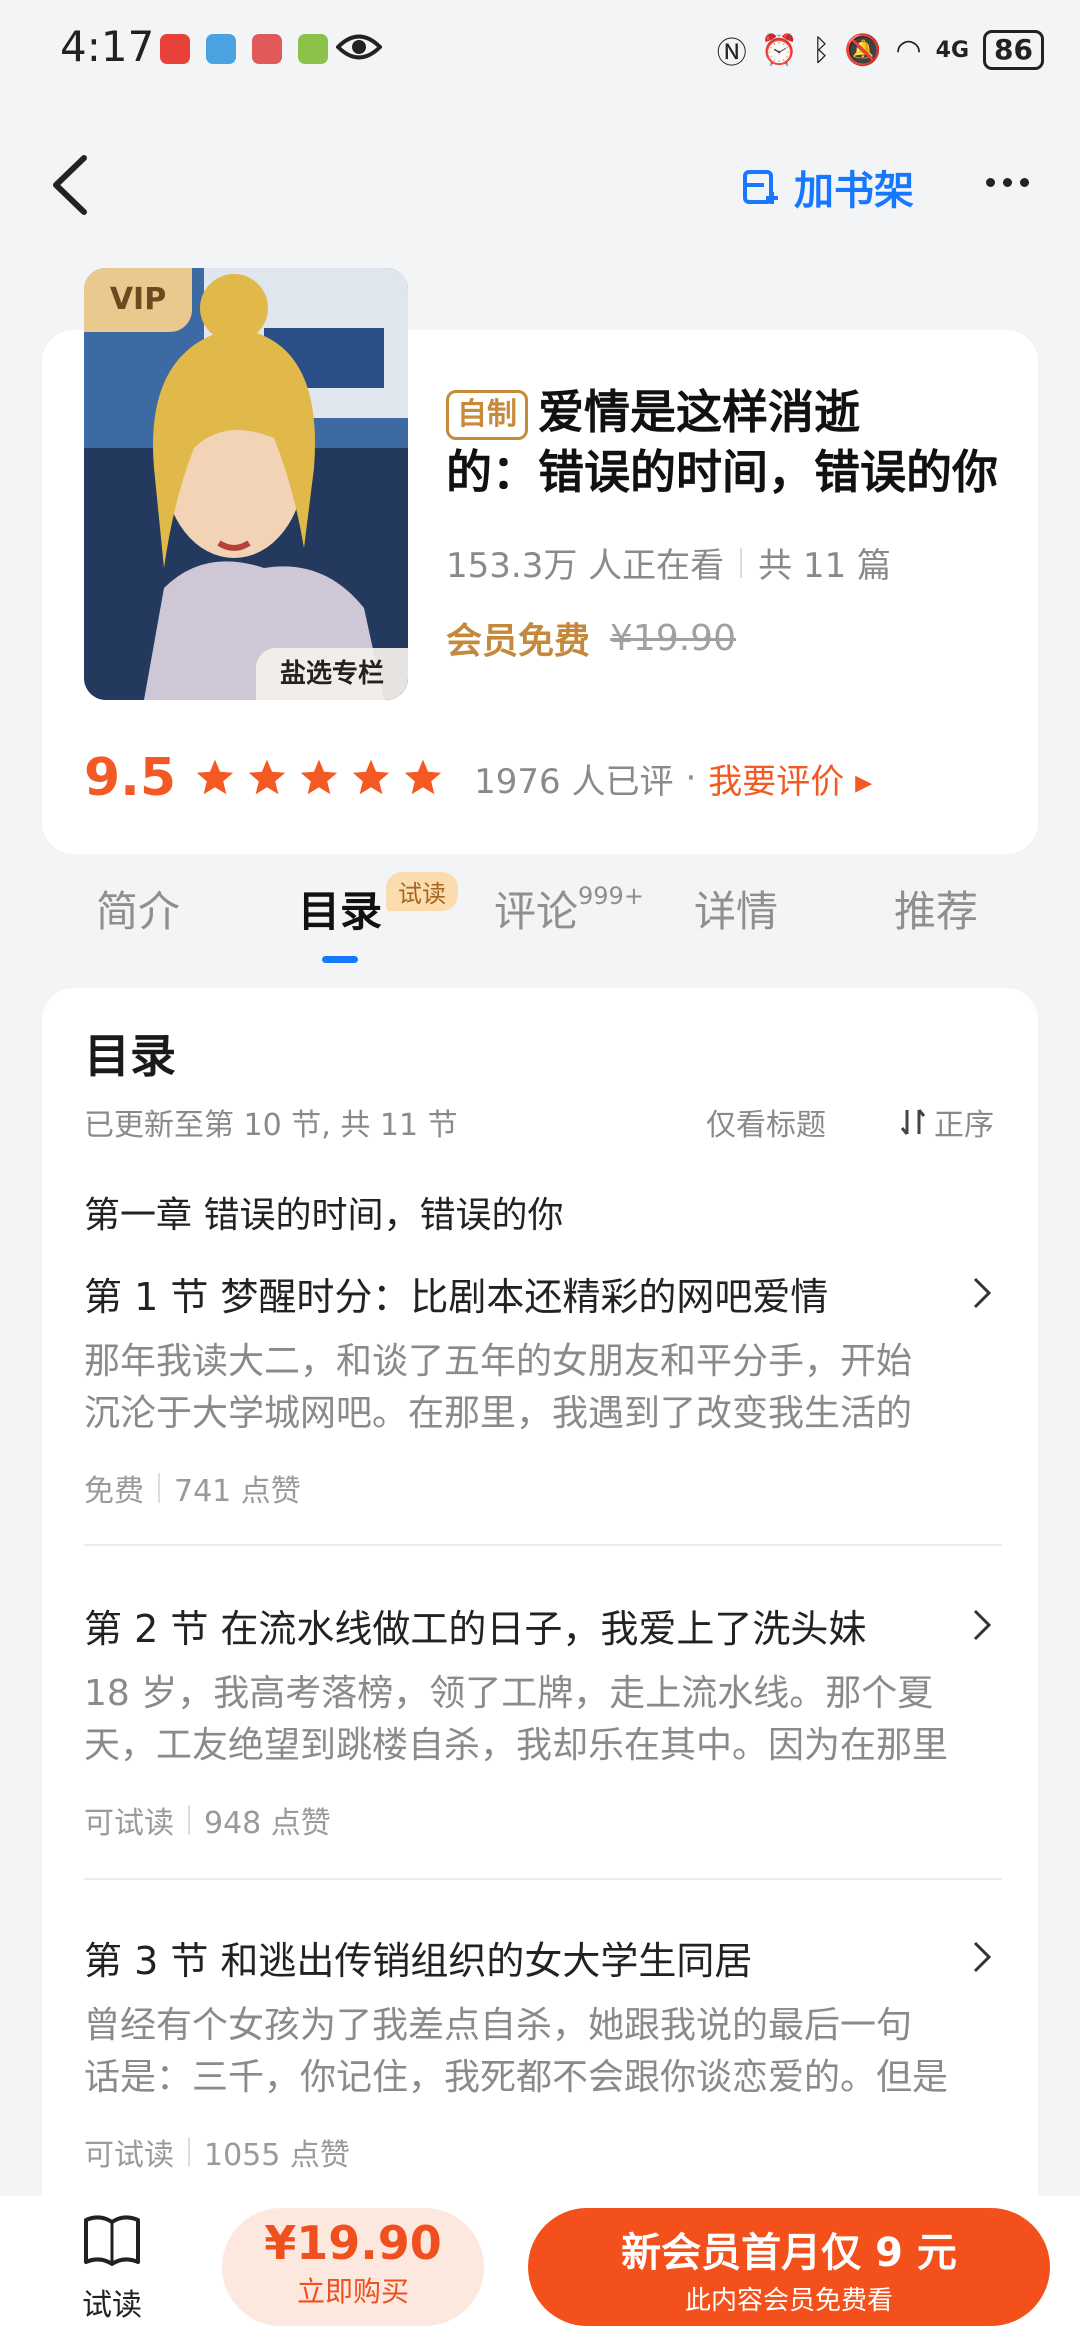  I want to click on buy-label: 立即购买, so click(352, 2291).